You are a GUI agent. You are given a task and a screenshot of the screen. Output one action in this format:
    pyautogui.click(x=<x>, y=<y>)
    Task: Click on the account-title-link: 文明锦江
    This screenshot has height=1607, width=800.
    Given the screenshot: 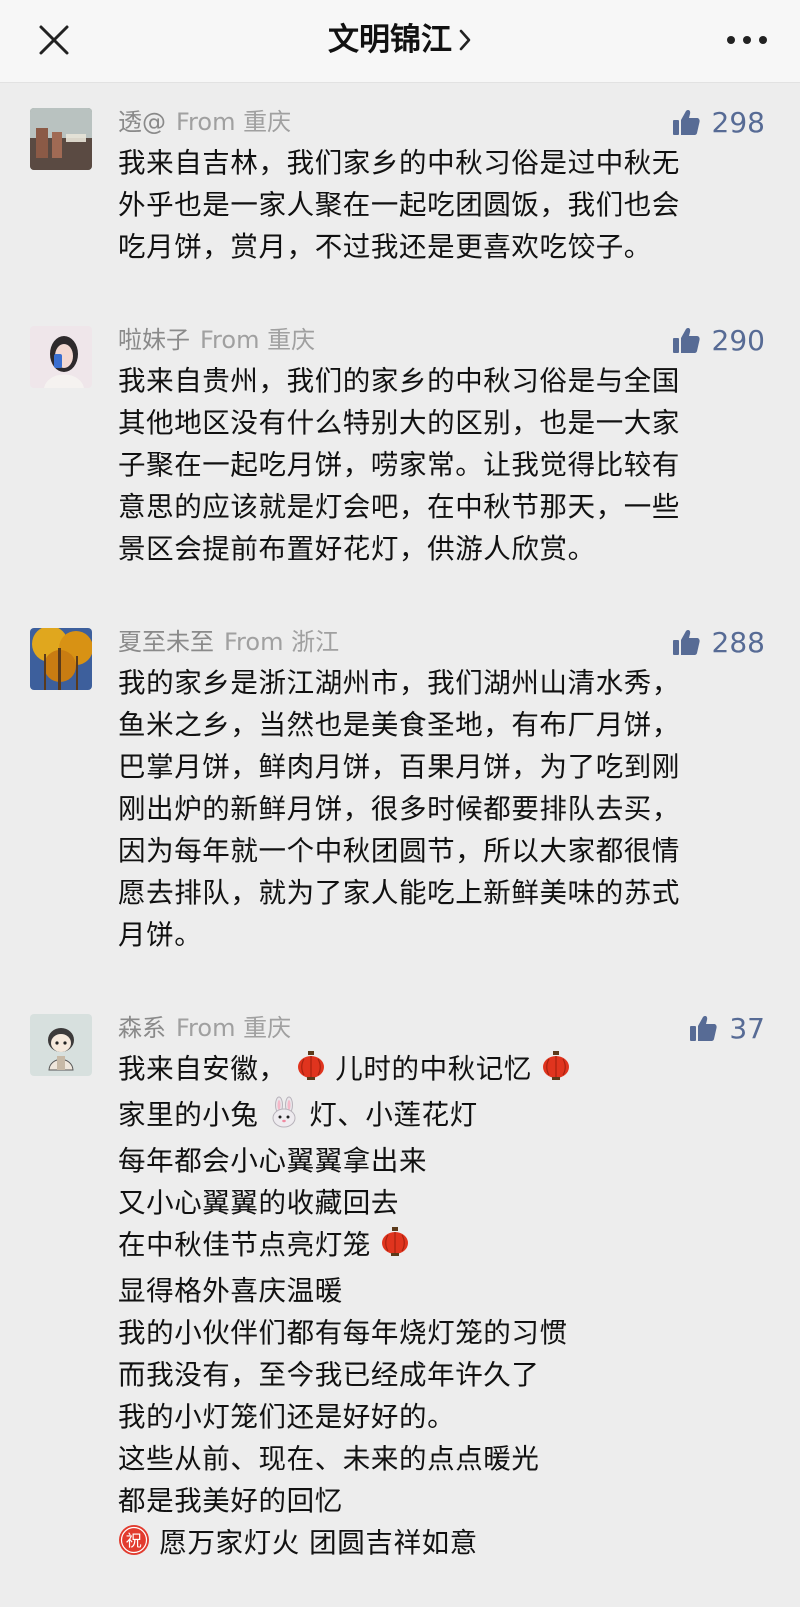 What is the action you would take?
    pyautogui.click(x=400, y=41)
    